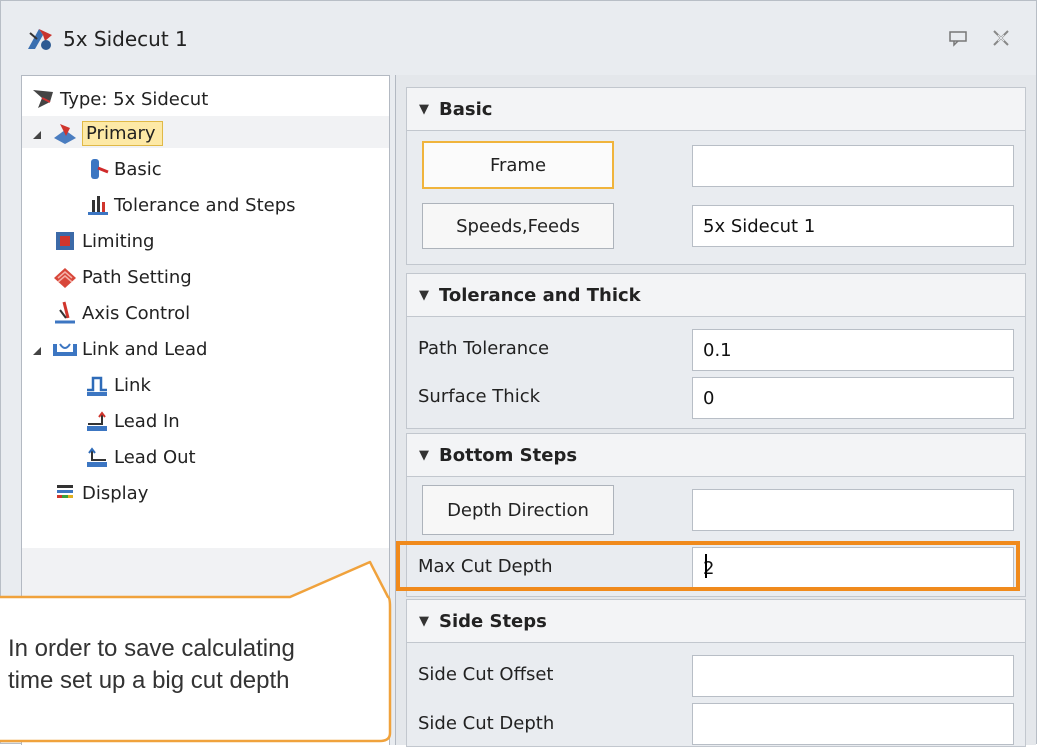  What do you see at coordinates (151, 648) in the screenshot?
I see `callout-line: In order to save calculating` at bounding box center [151, 648].